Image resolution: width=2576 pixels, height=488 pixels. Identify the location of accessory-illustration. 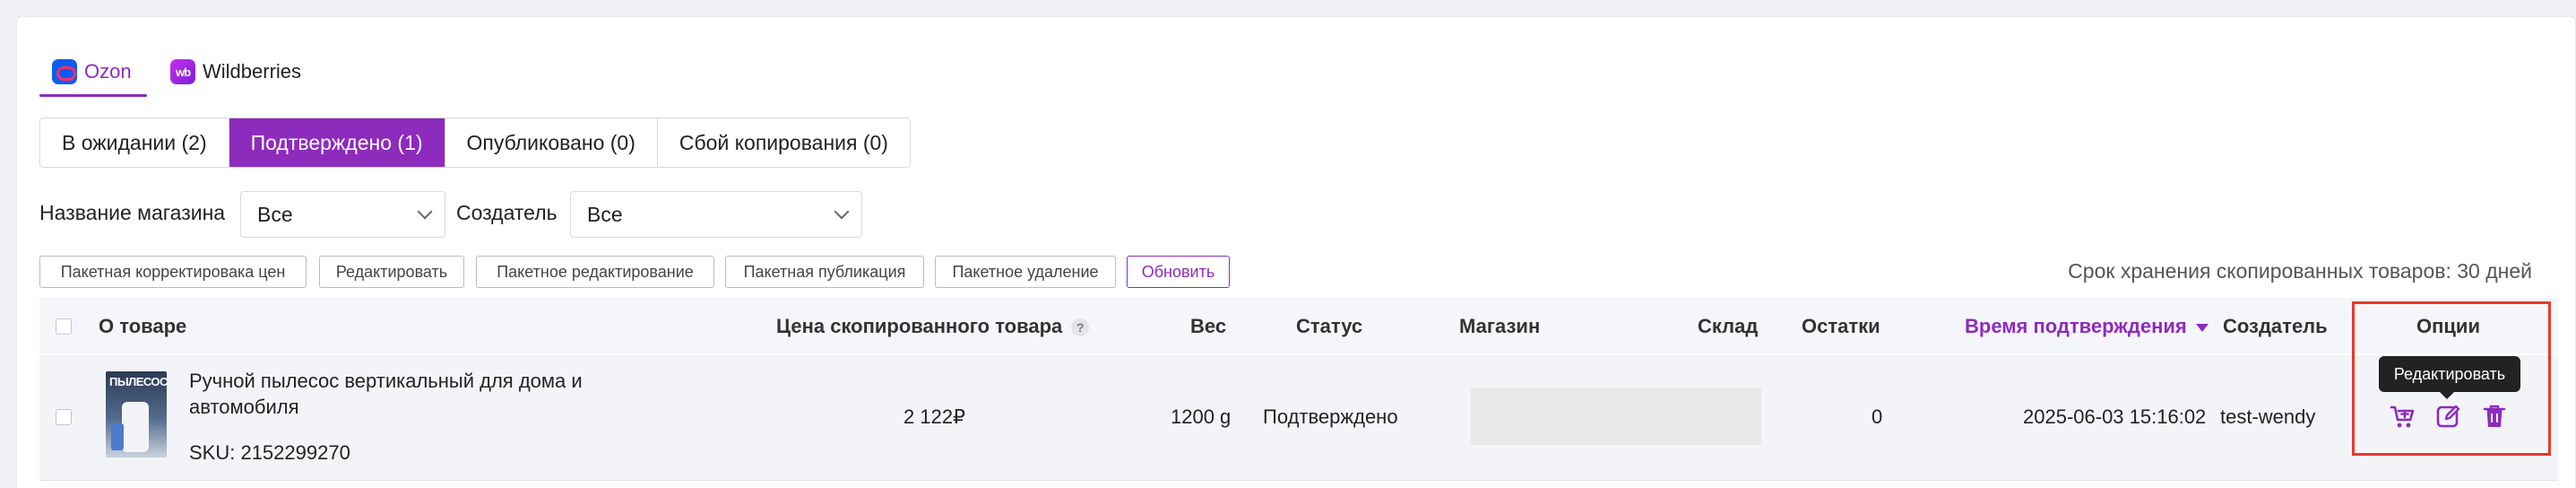
(117, 436).